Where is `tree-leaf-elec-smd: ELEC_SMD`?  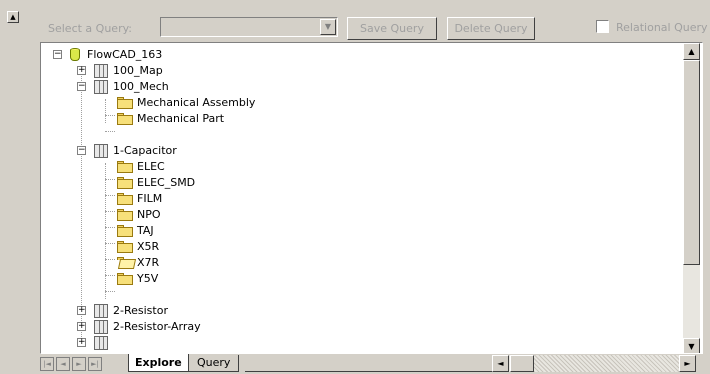 tree-leaf-elec-smd: ELEC_SMD is located at coordinates (217, 183).